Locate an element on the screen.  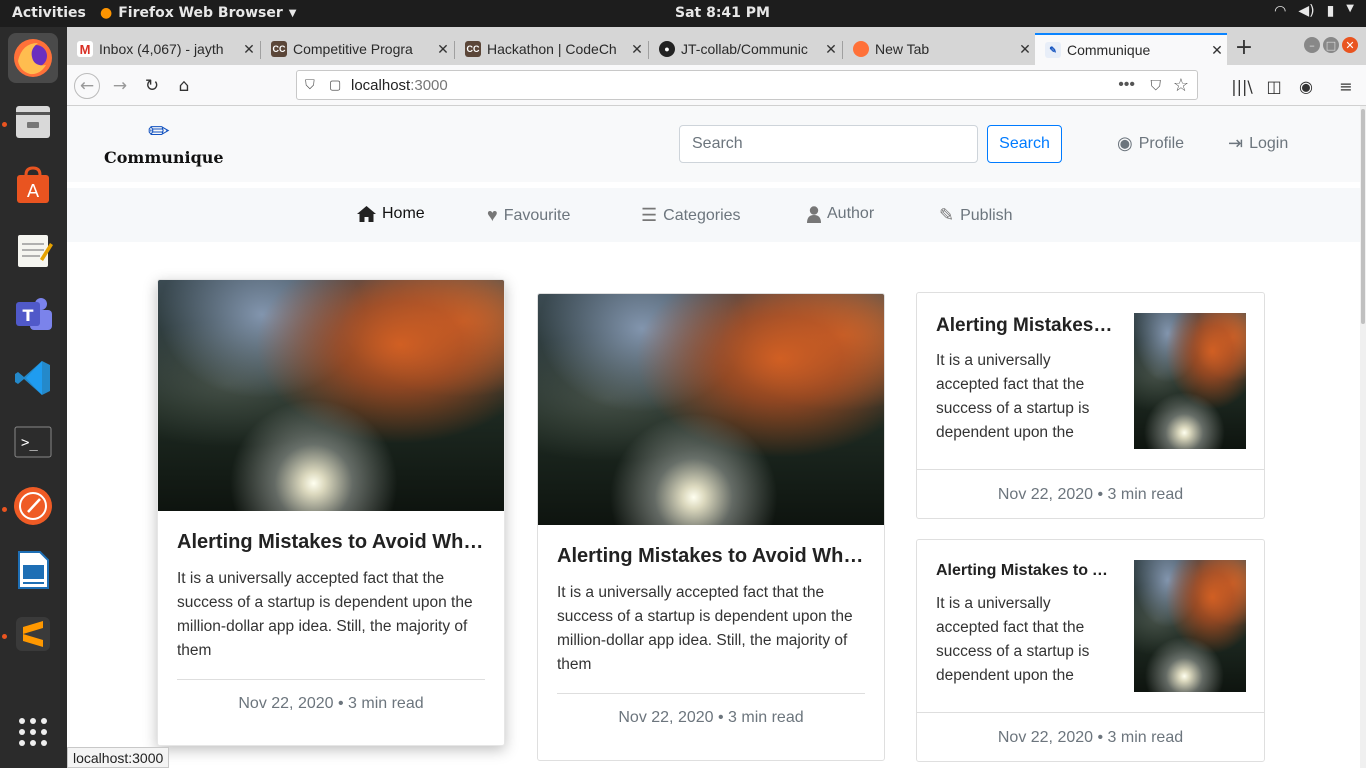
clock: Sat 8:41 PM is located at coordinates (722, 13).